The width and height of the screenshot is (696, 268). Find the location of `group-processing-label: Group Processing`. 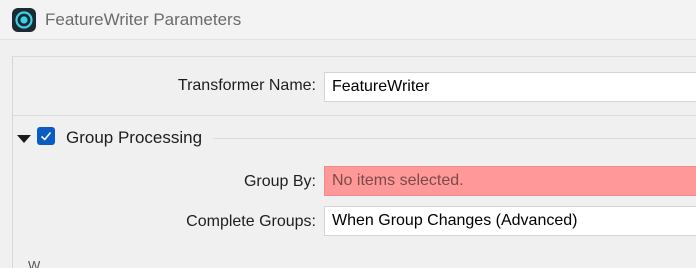

group-processing-label: Group Processing is located at coordinates (134, 137).